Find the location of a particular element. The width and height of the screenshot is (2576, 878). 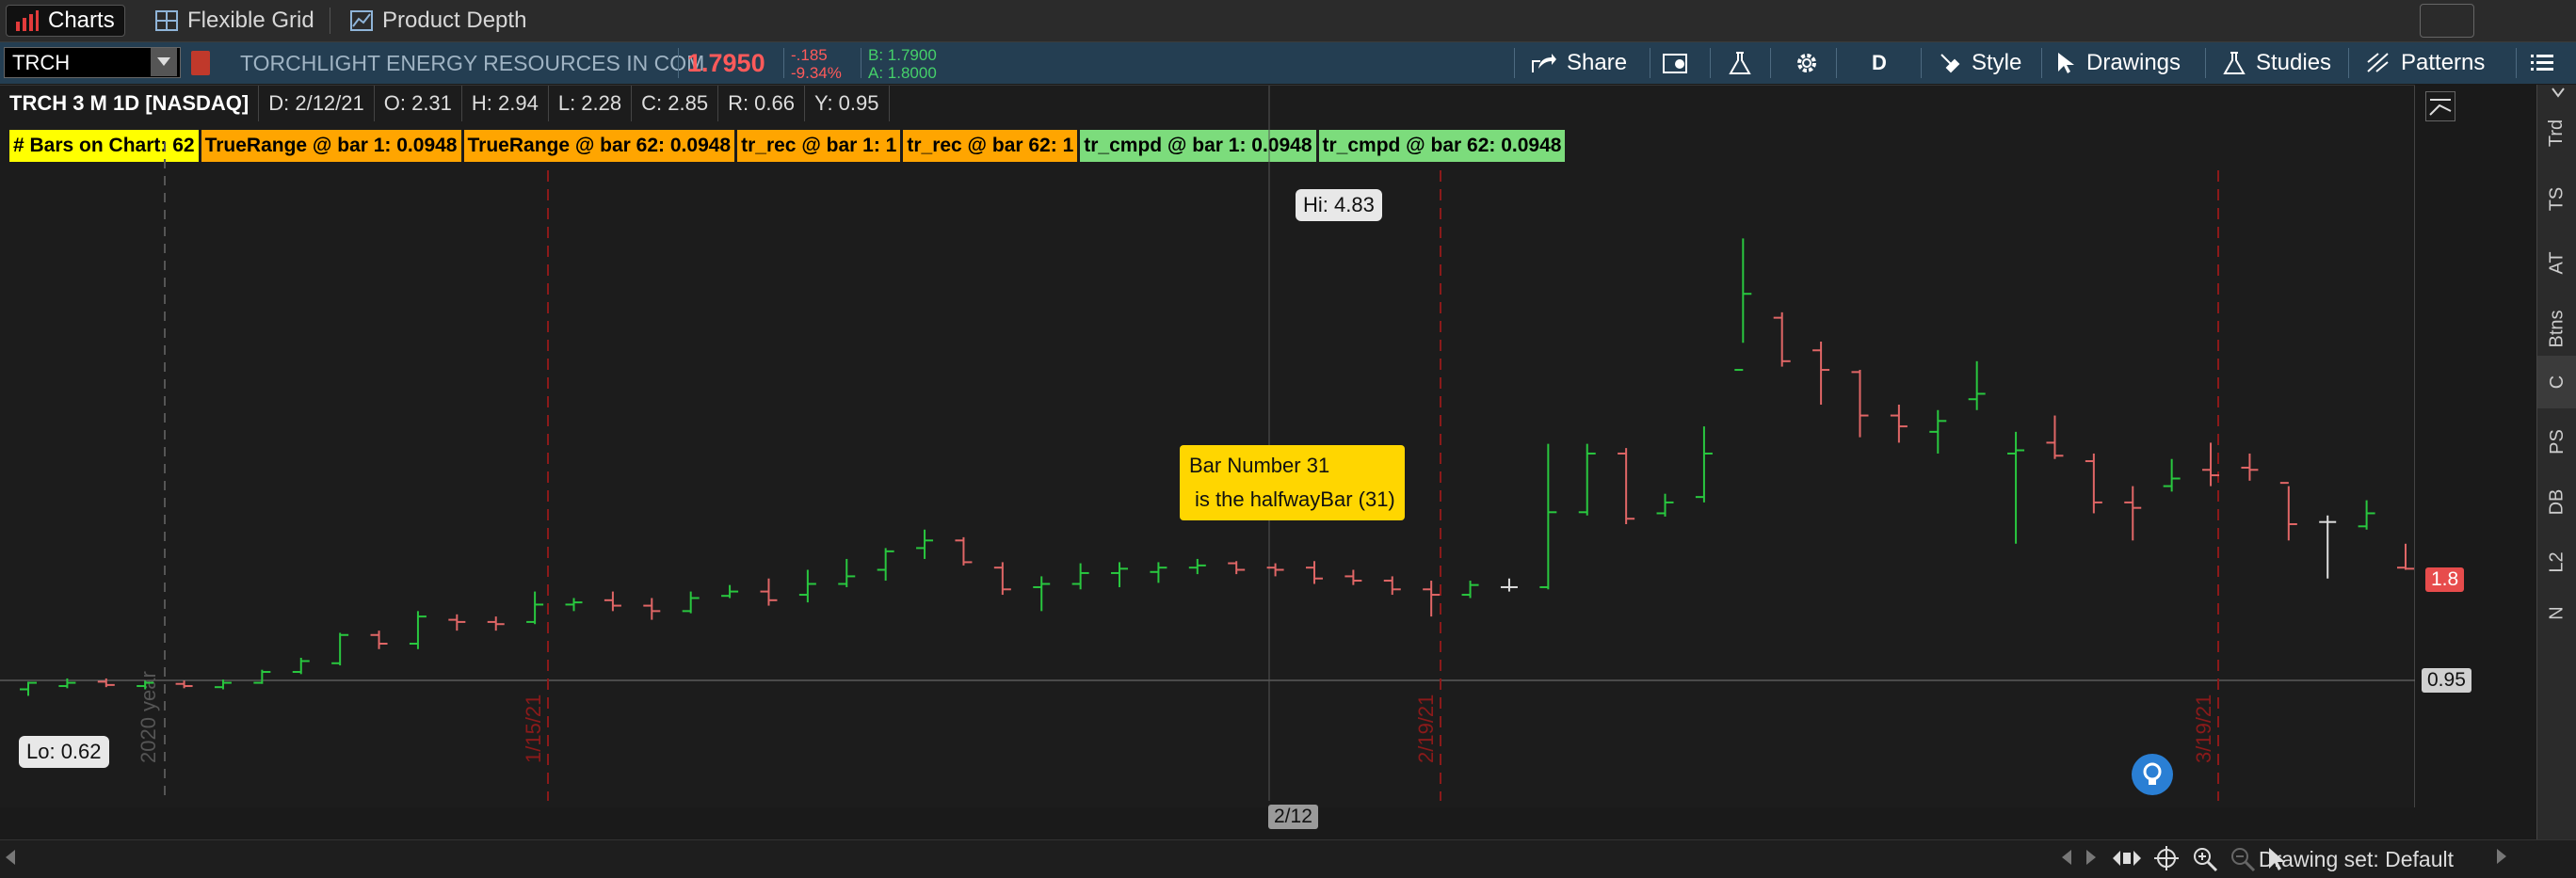

sidebar-tab-label: C is located at coordinates (2557, 382).